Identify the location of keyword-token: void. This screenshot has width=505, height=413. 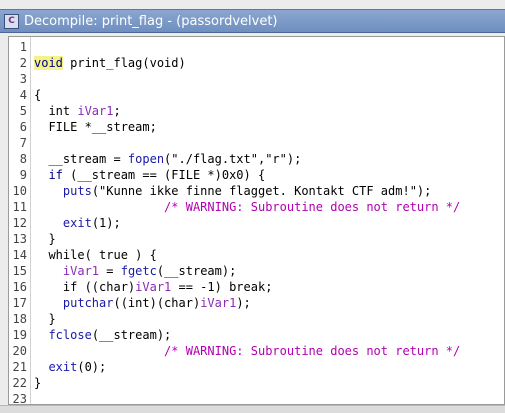
(48, 63).